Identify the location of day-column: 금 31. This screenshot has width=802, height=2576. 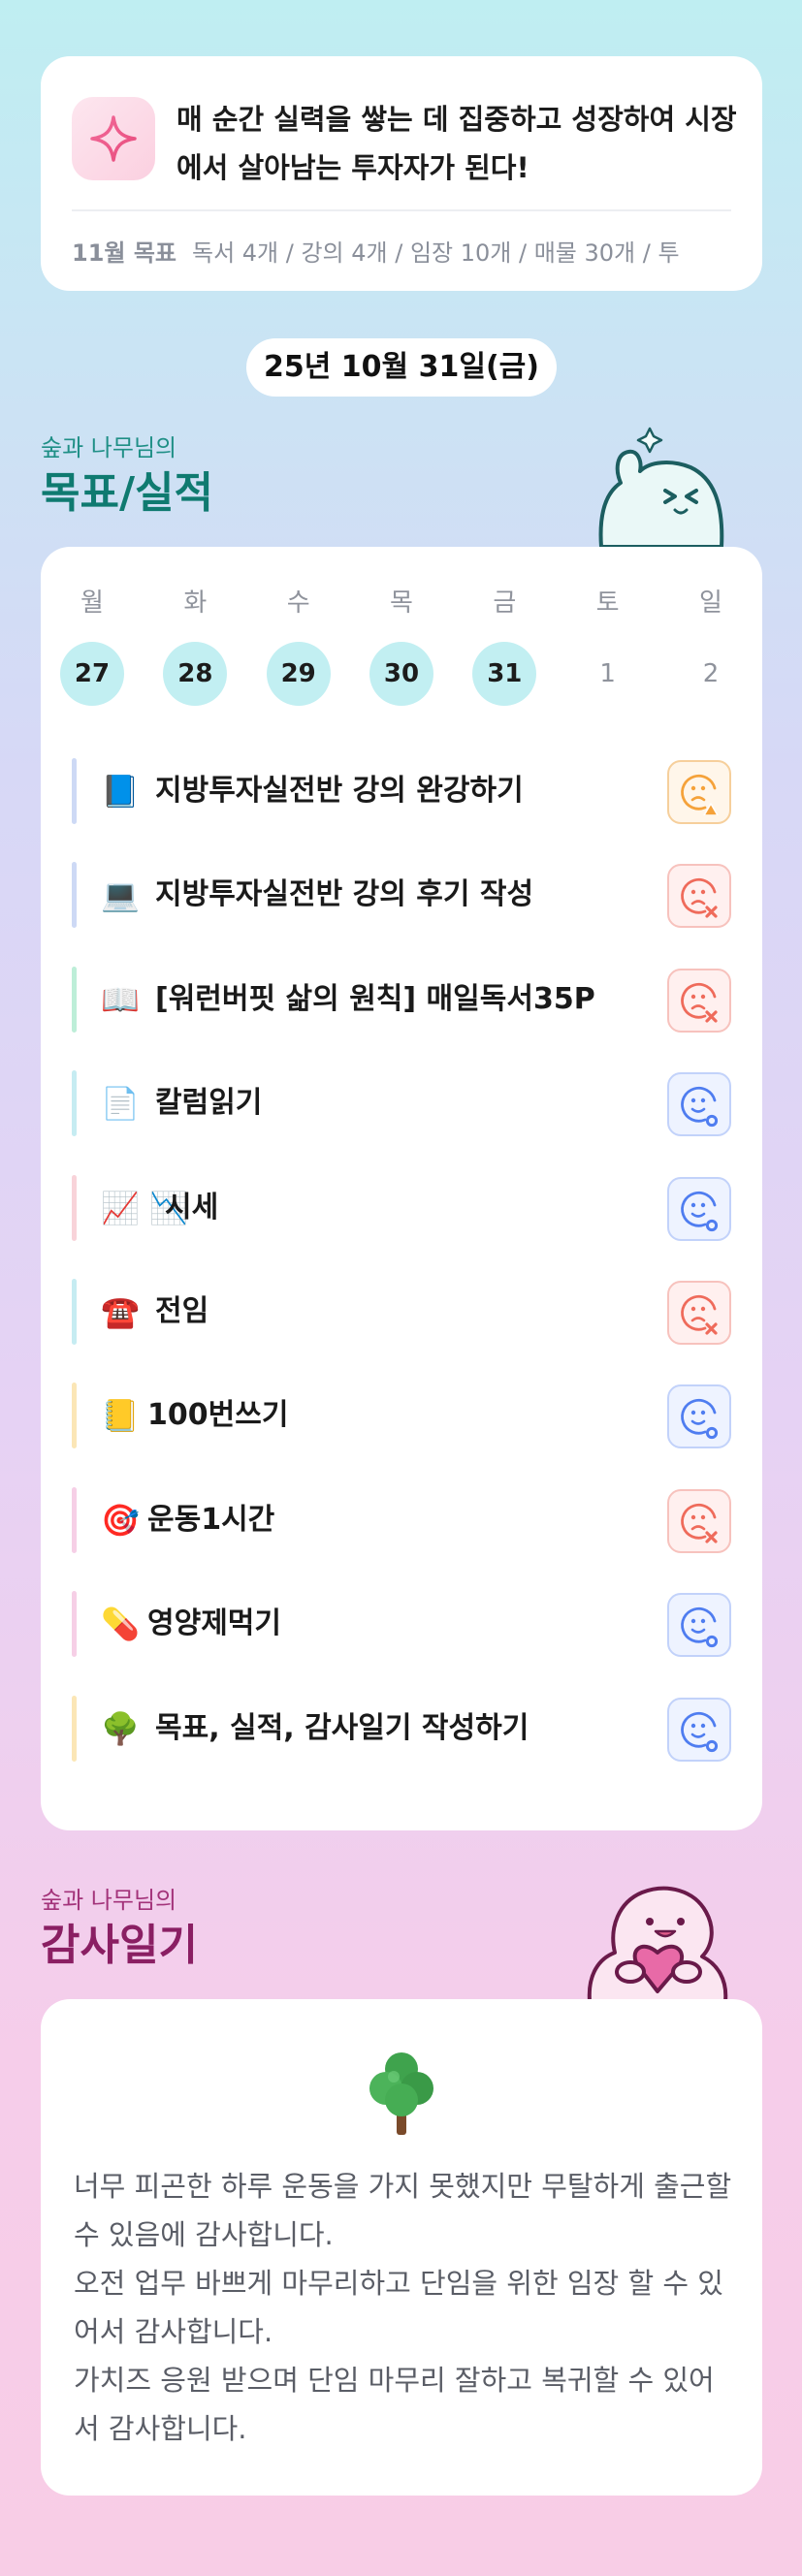
(504, 646).